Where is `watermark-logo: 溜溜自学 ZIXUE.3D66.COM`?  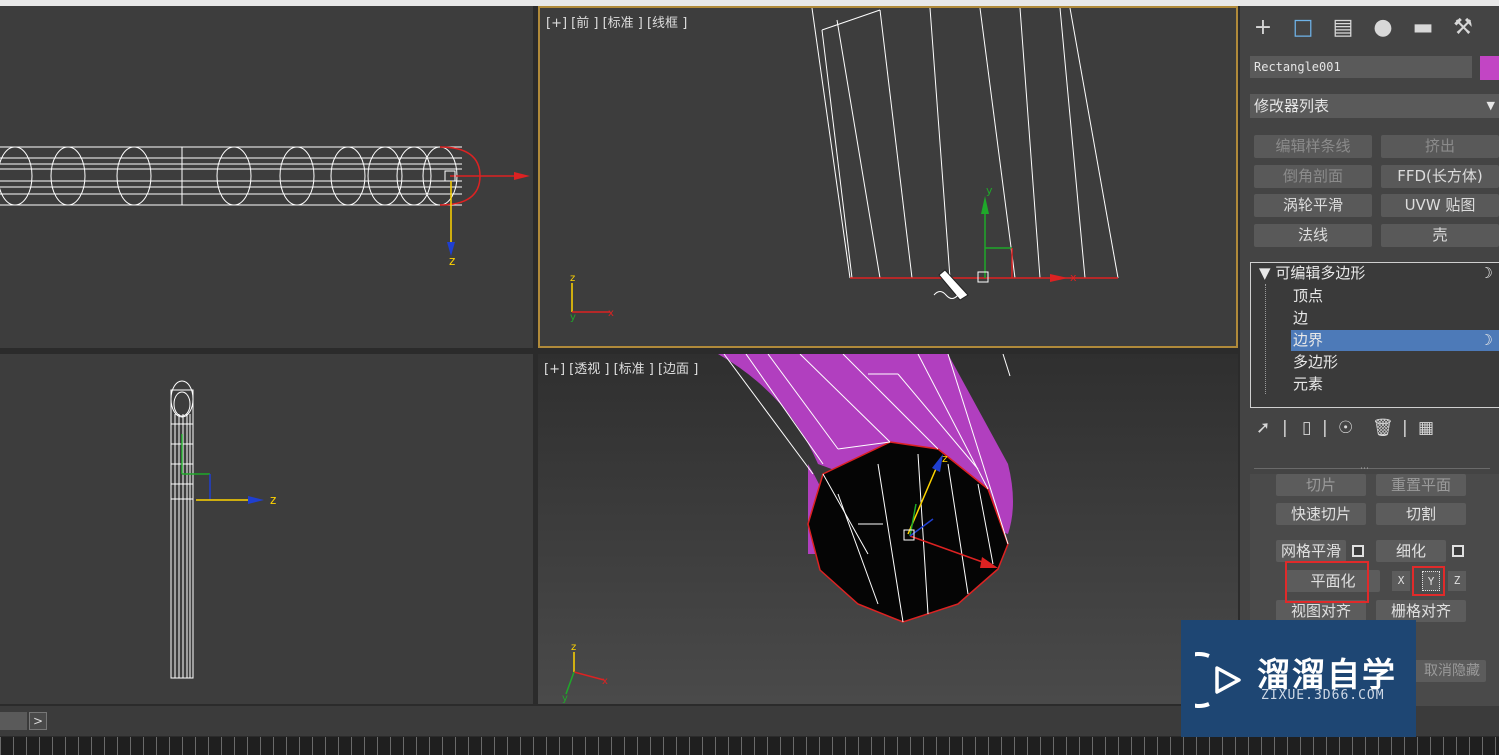
watermark-logo: 溜溜自学 ZIXUE.3D66.COM is located at coordinates (1298, 678).